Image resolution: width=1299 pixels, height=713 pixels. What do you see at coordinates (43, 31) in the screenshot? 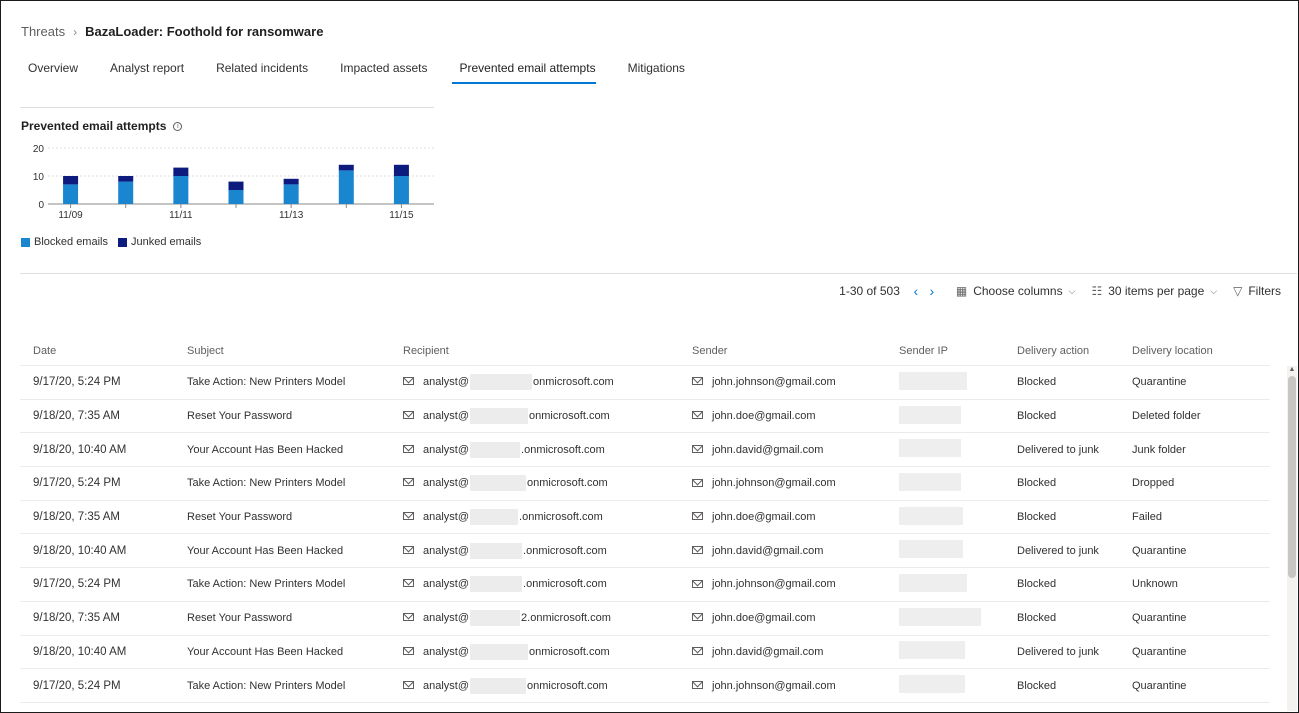
I see `breadcrumb-threats-link: Threats` at bounding box center [43, 31].